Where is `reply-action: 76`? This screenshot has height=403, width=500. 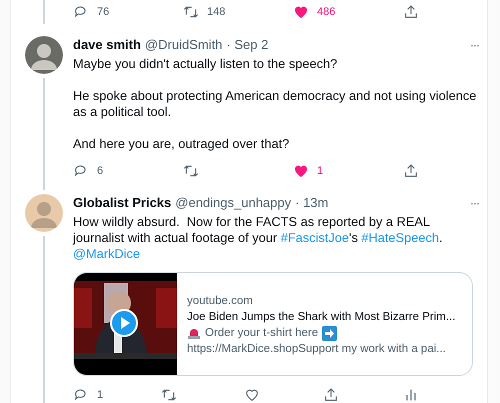 reply-action: 76 is located at coordinates (128, 12).